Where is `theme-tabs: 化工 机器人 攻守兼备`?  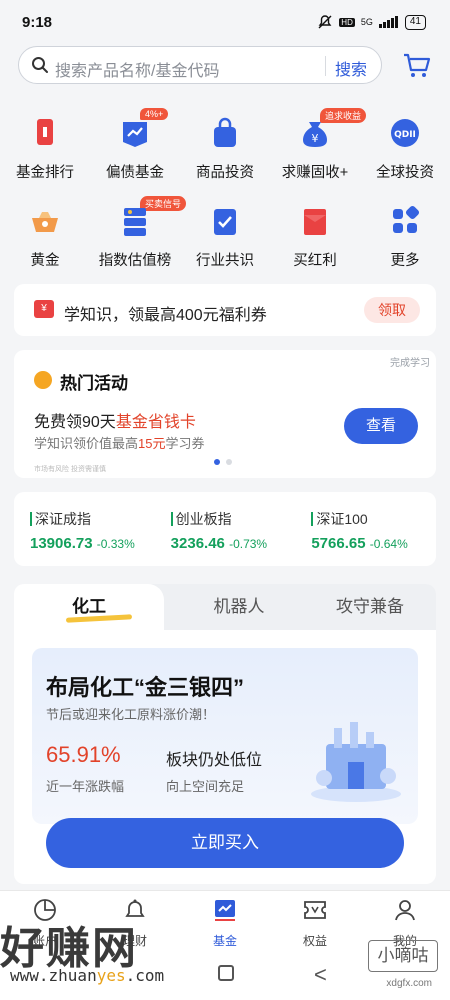 theme-tabs: 化工 机器人 攻守兼备 is located at coordinates (225, 607).